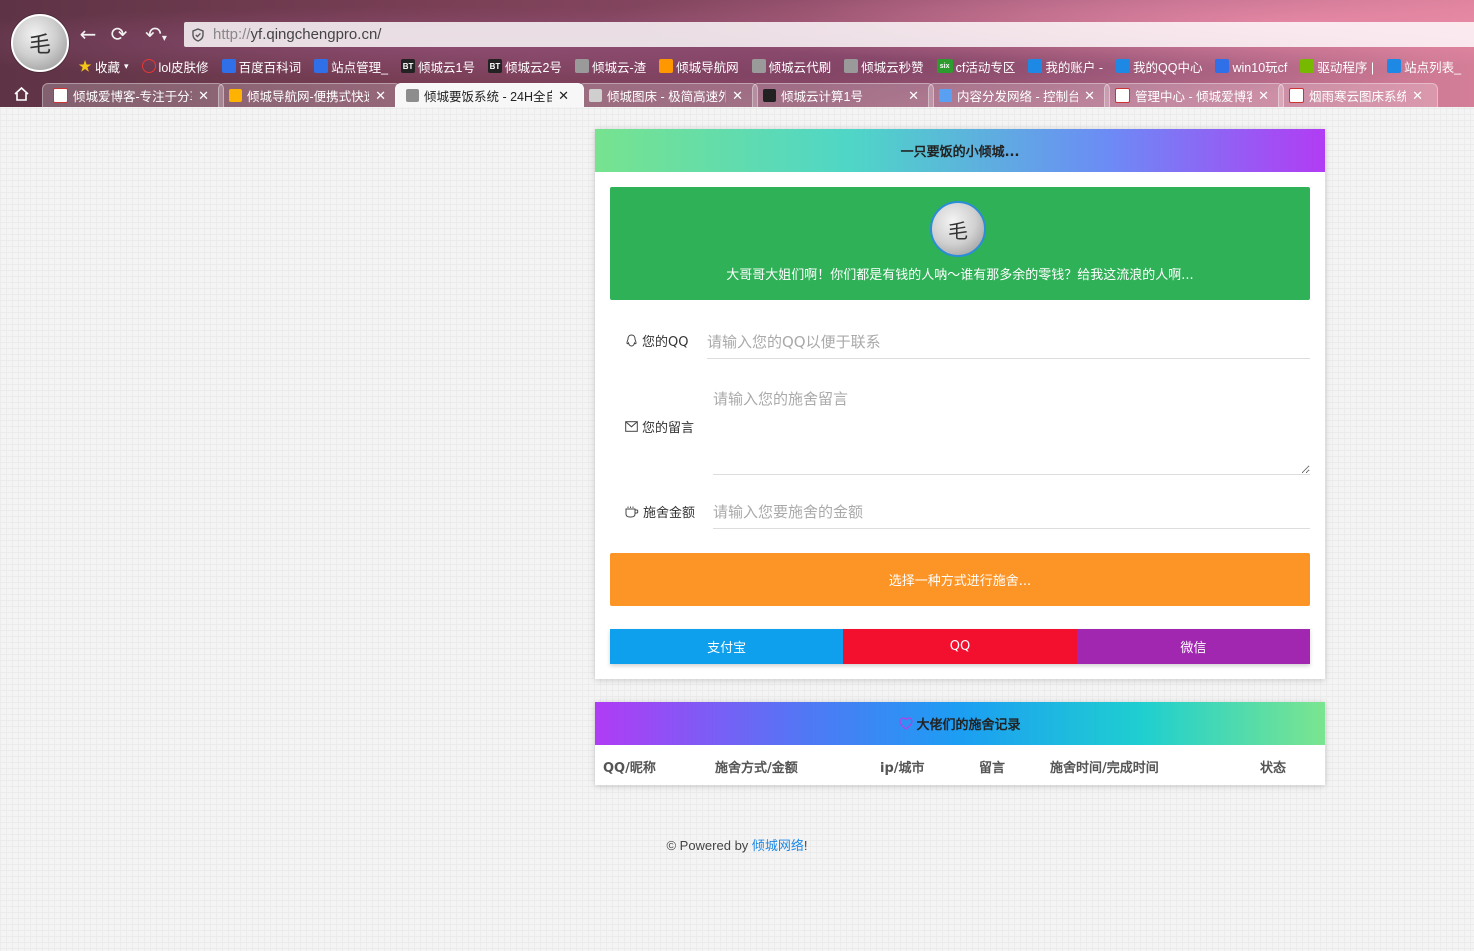 The height and width of the screenshot is (951, 1474). What do you see at coordinates (822, 97) in the screenshot?
I see `tab-title: 倾城云计算1号` at bounding box center [822, 97].